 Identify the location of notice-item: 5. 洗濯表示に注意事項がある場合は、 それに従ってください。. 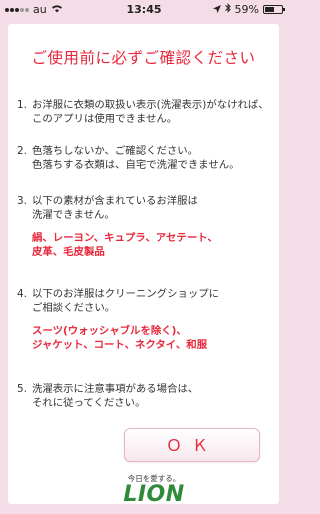
(146, 396).